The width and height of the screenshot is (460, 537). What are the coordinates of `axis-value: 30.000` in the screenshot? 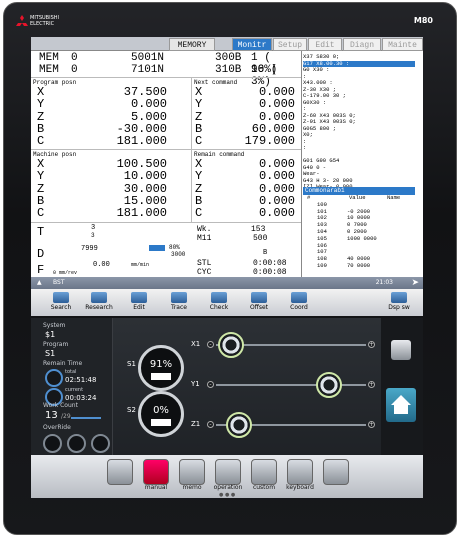 It's located at (145, 188).